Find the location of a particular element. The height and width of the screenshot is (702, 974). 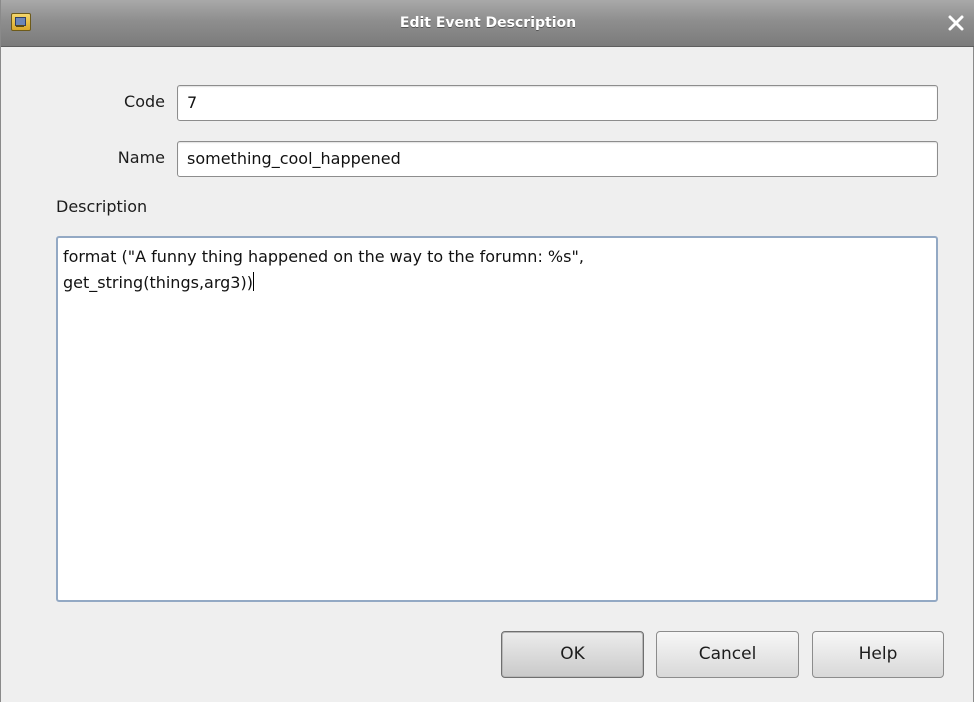

code-label: Code is located at coordinates (144, 101).